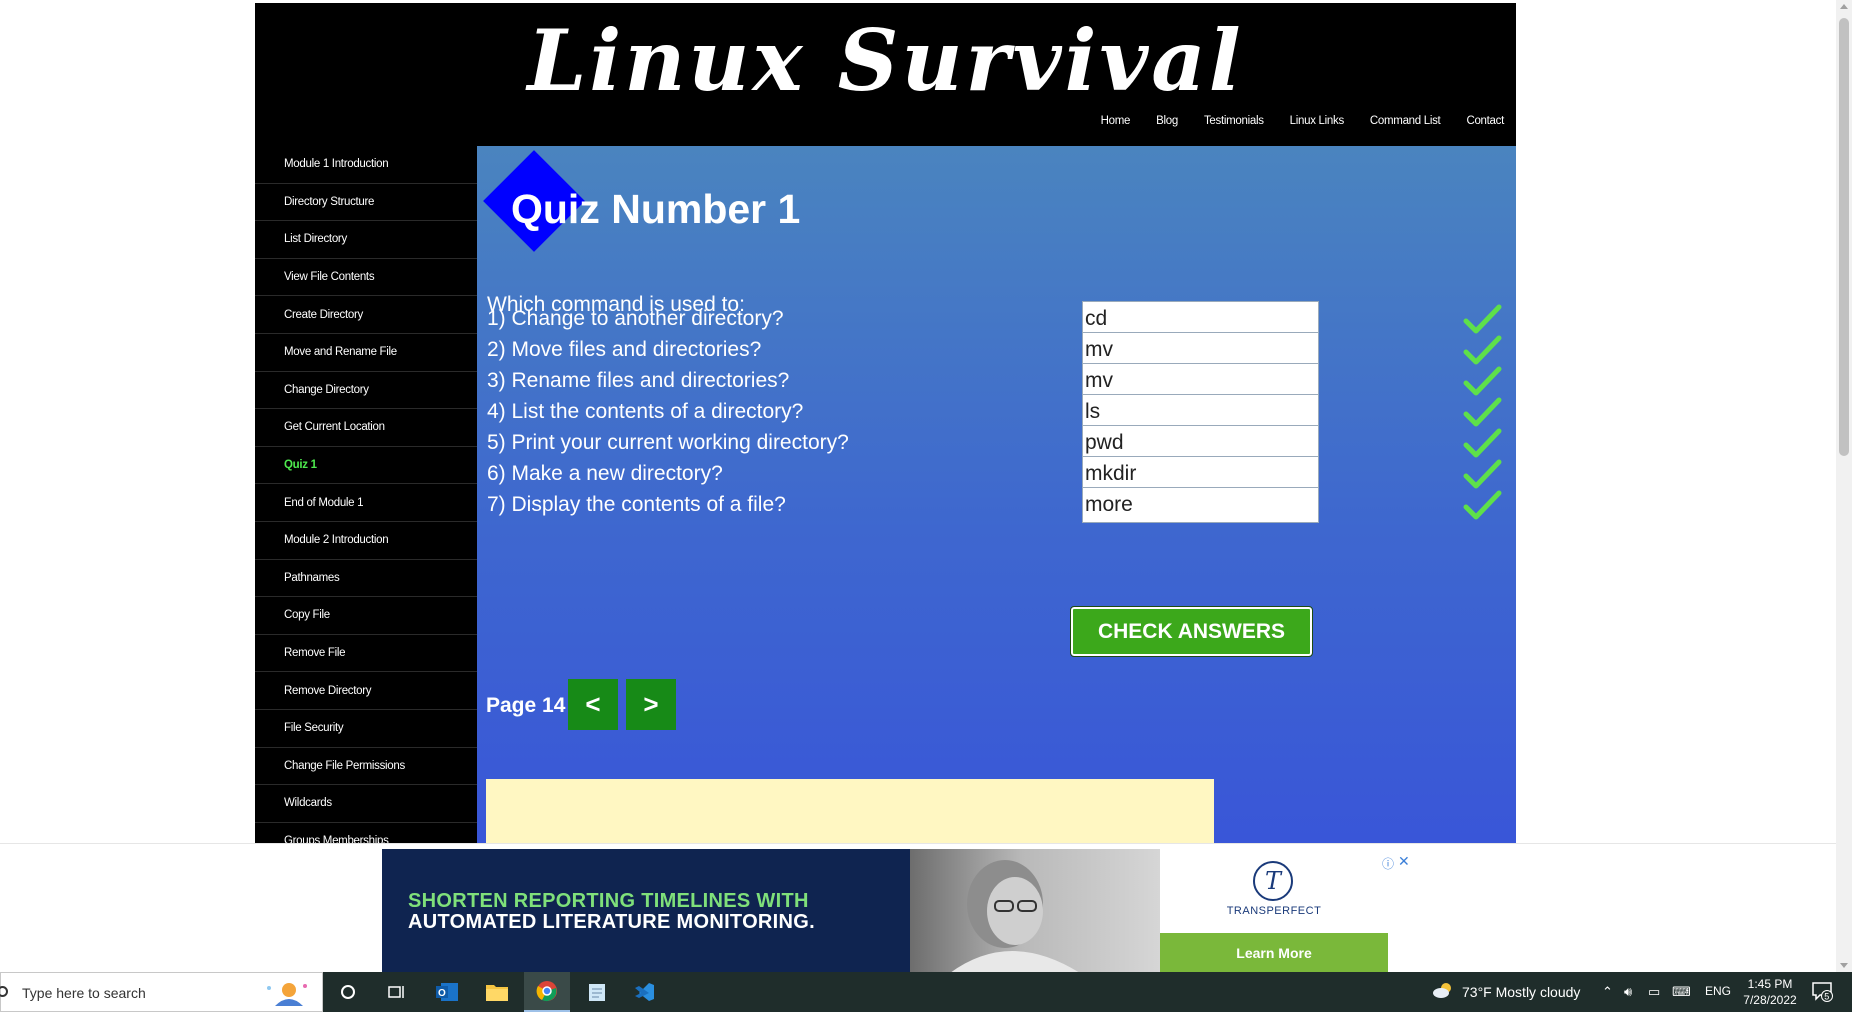 The height and width of the screenshot is (1012, 1852). I want to click on sidebar-item: Get Current Location, so click(366, 428).